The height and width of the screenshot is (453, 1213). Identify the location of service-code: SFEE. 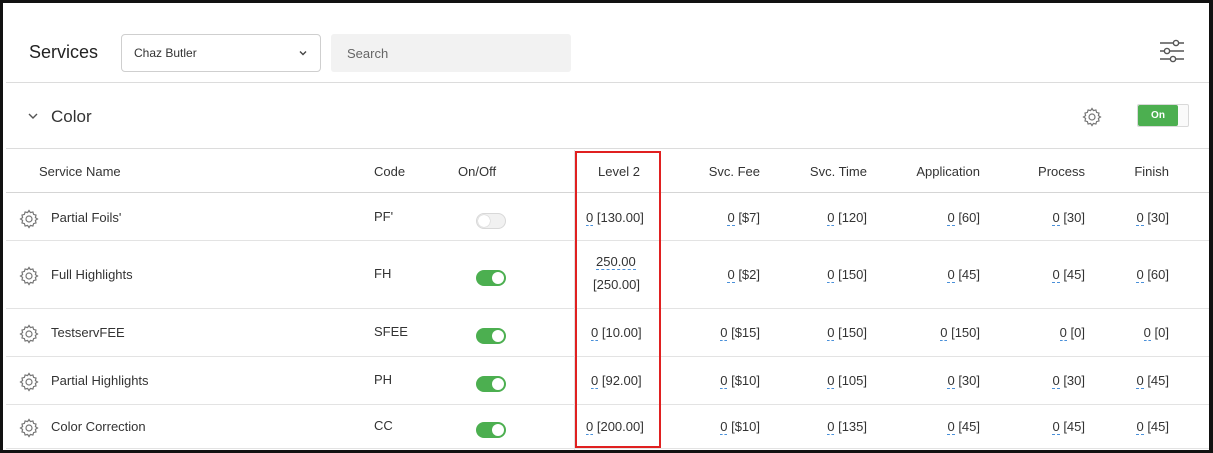
(391, 331).